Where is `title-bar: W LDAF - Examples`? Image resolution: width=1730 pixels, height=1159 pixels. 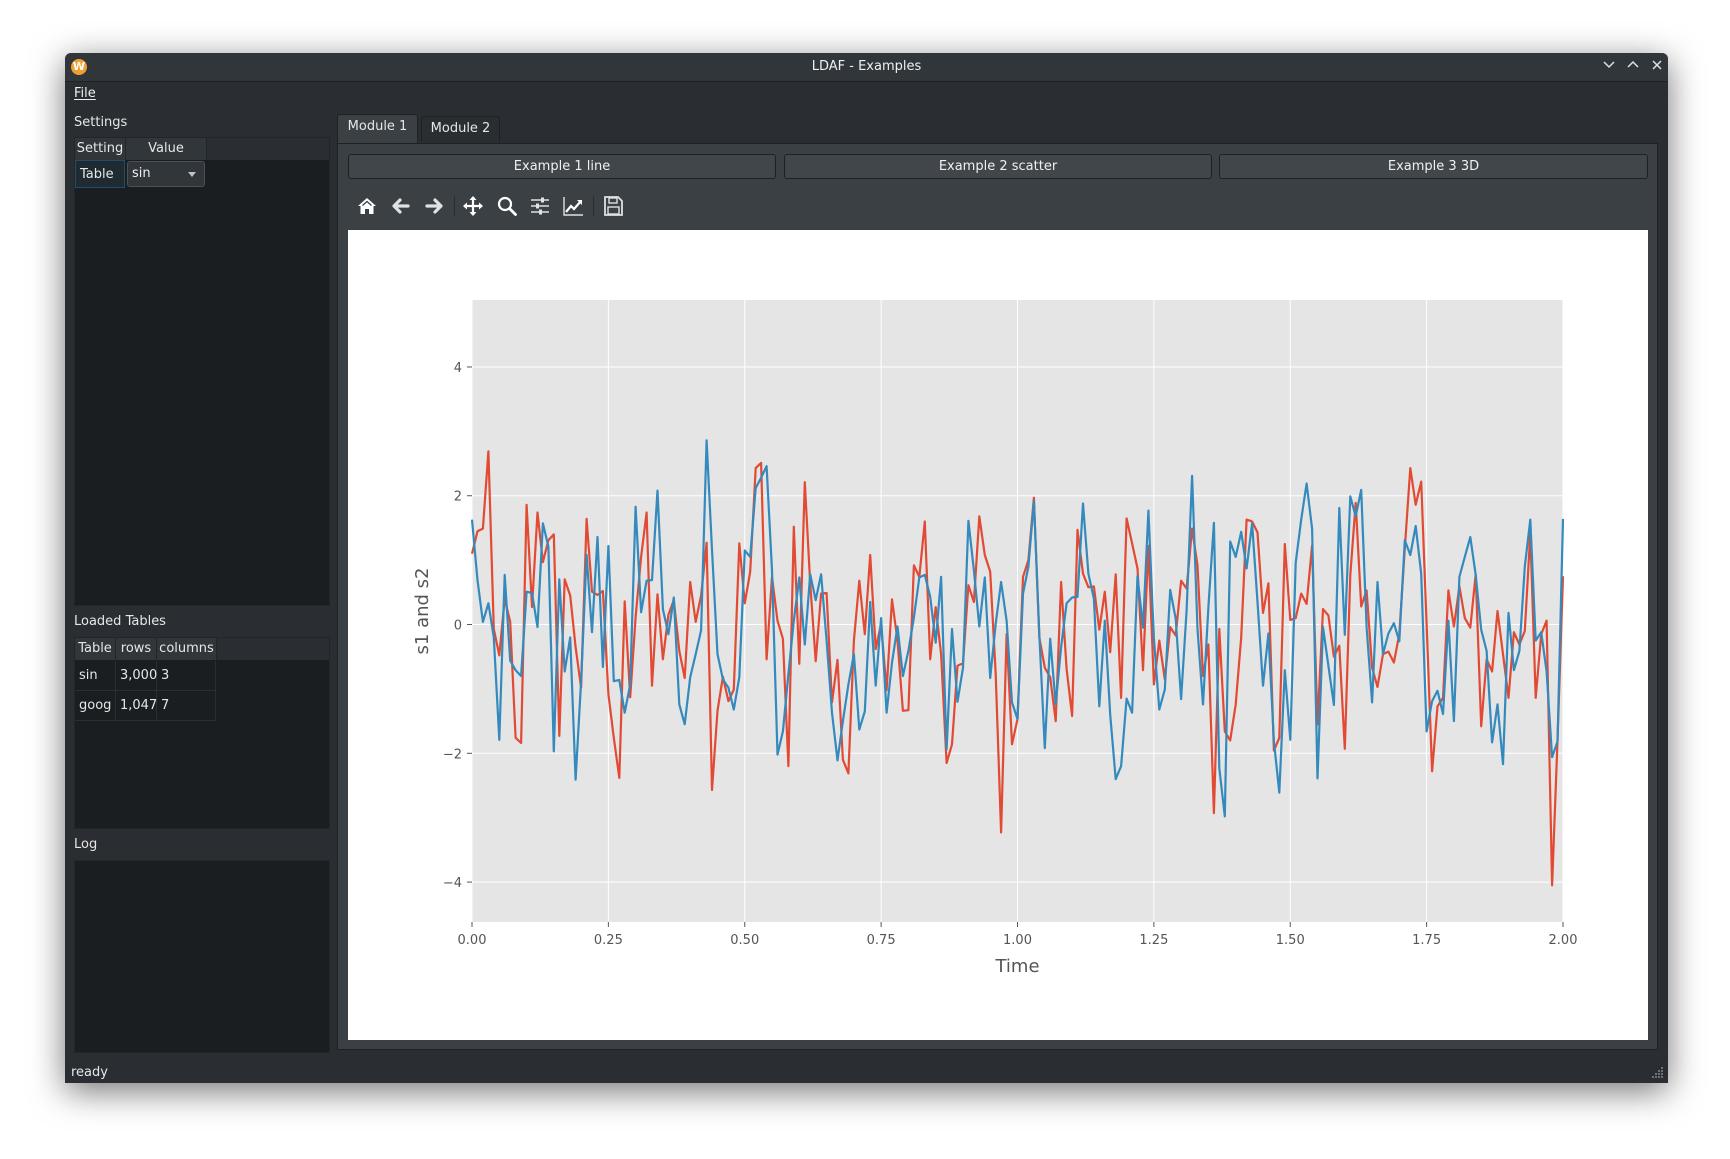
title-bar: W LDAF - Examples is located at coordinates (866, 67).